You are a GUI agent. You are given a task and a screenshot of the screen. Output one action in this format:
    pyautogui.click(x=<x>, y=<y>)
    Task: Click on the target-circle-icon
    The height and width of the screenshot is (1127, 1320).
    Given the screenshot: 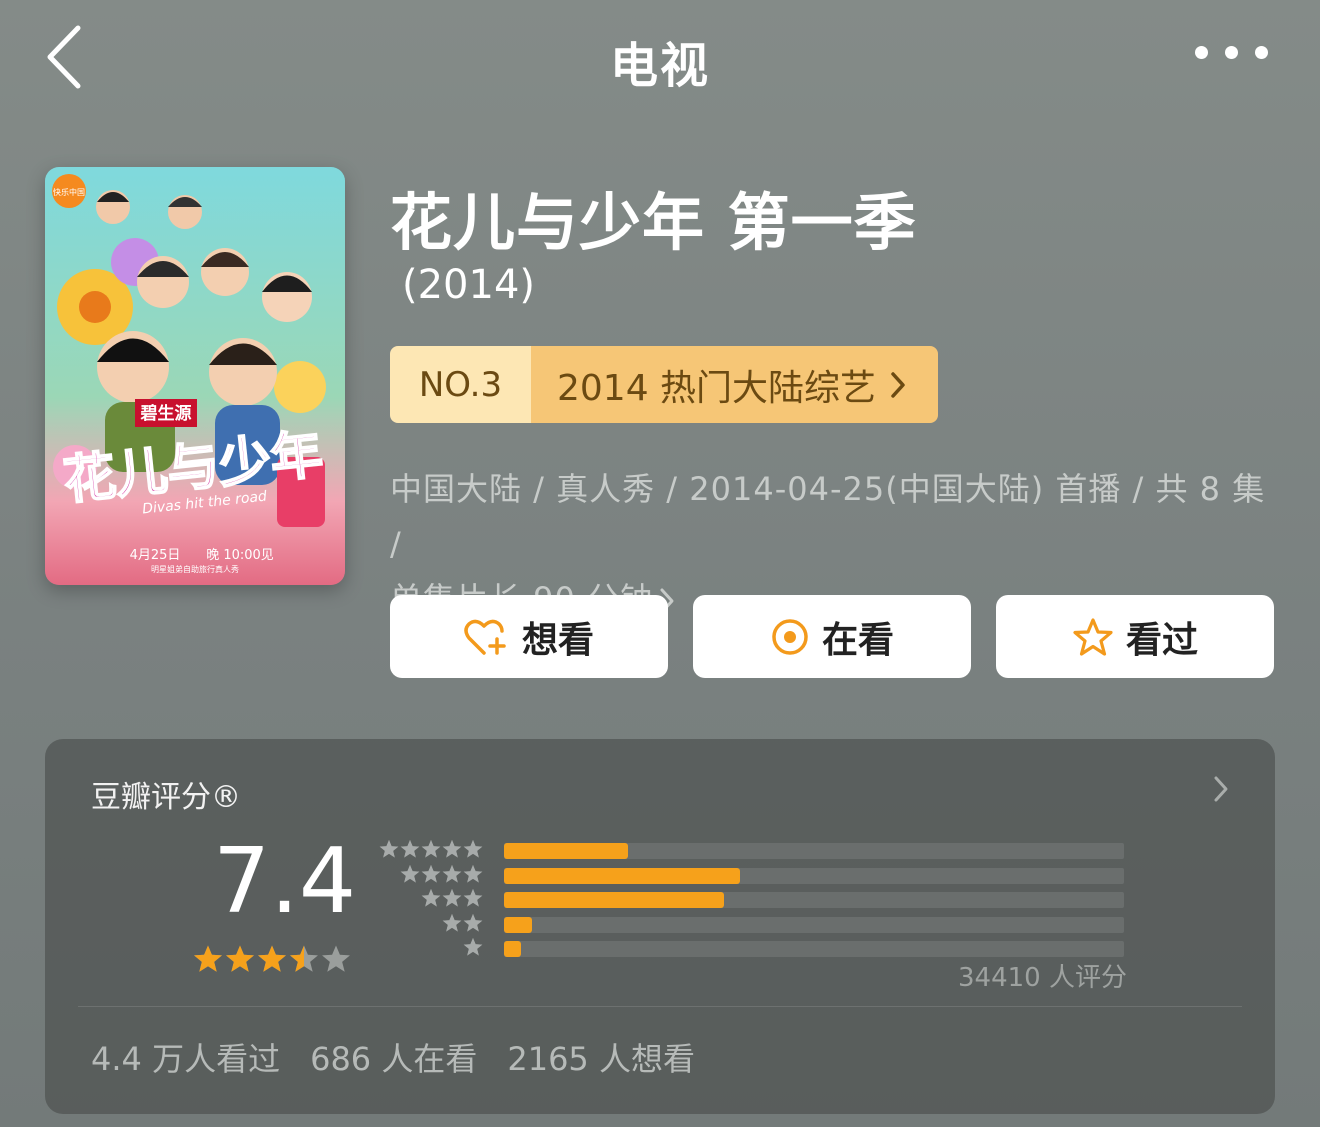 What is the action you would take?
    pyautogui.click(x=790, y=636)
    